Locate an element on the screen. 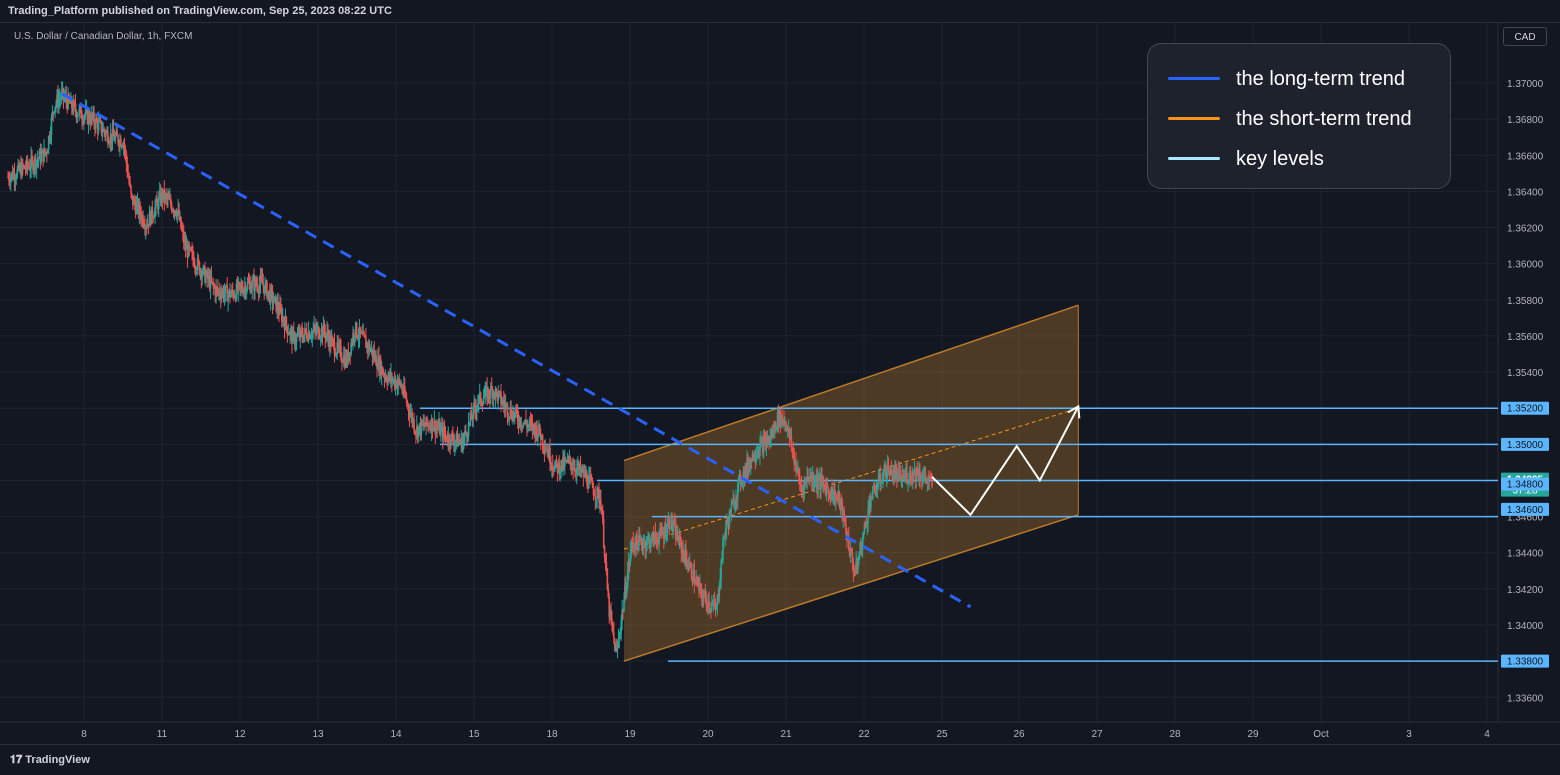 This screenshot has height=775, width=1560. y-tick-label: 1.33600 is located at coordinates (1525, 698).